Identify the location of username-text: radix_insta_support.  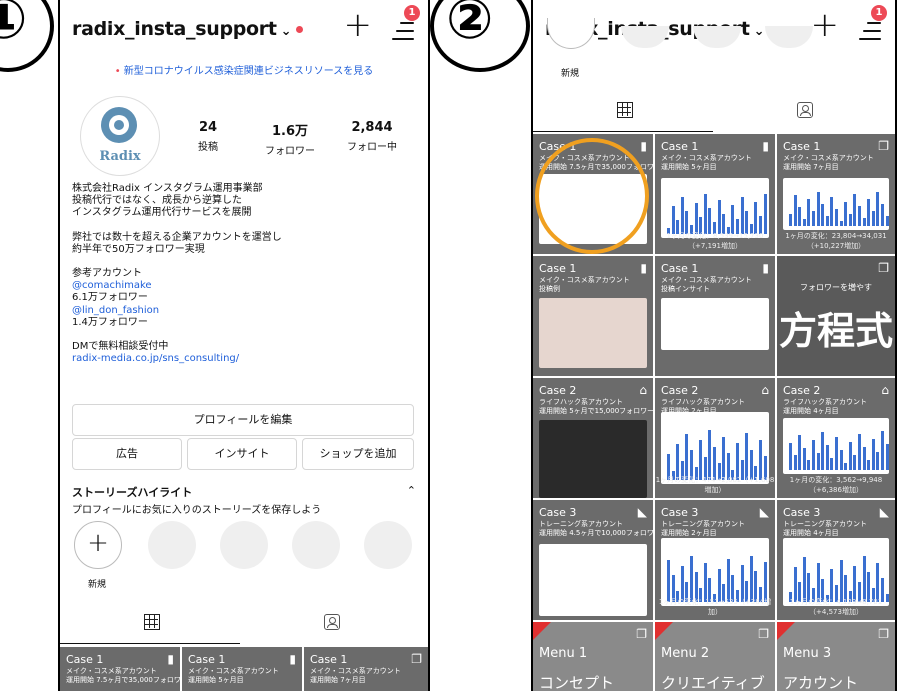
(174, 29).